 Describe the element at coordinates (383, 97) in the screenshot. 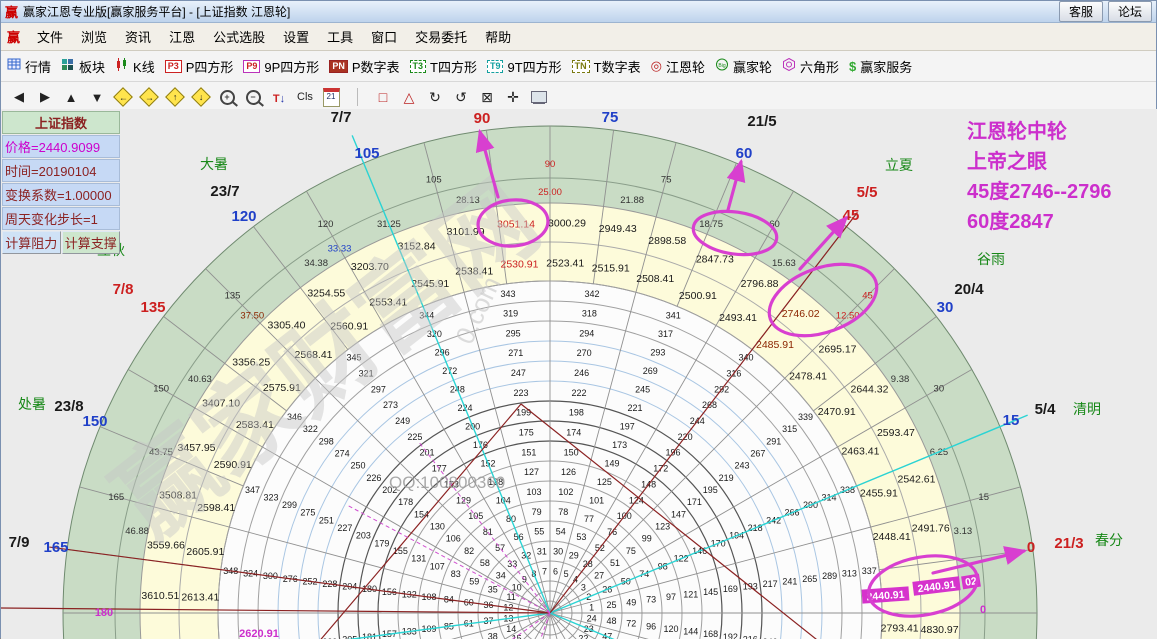

I see `square-button: □` at that location.